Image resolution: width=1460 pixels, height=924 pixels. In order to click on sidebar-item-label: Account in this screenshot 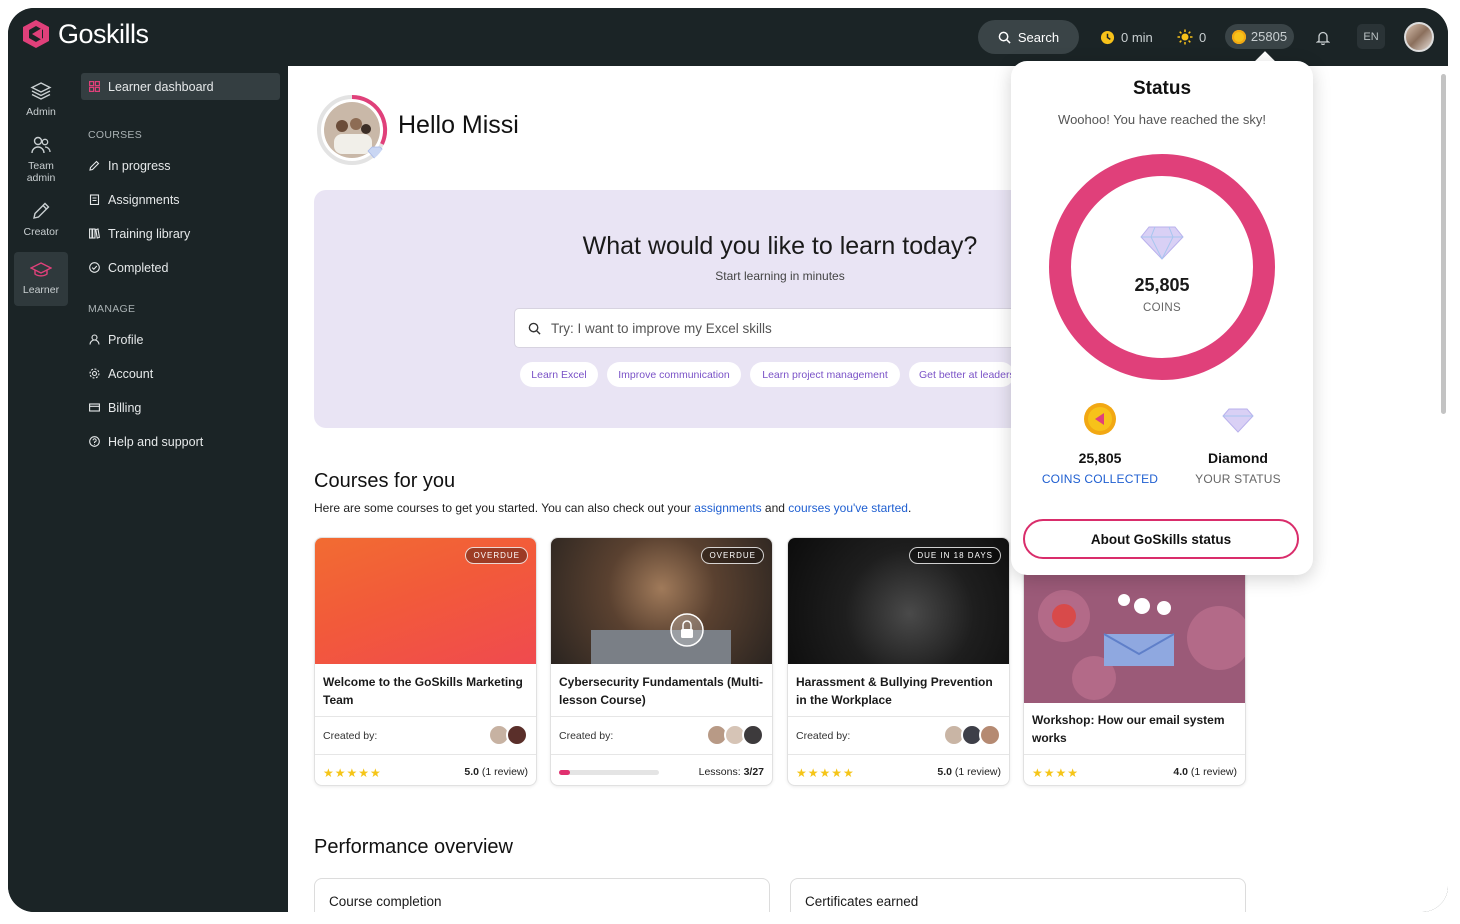, I will do `click(131, 373)`.